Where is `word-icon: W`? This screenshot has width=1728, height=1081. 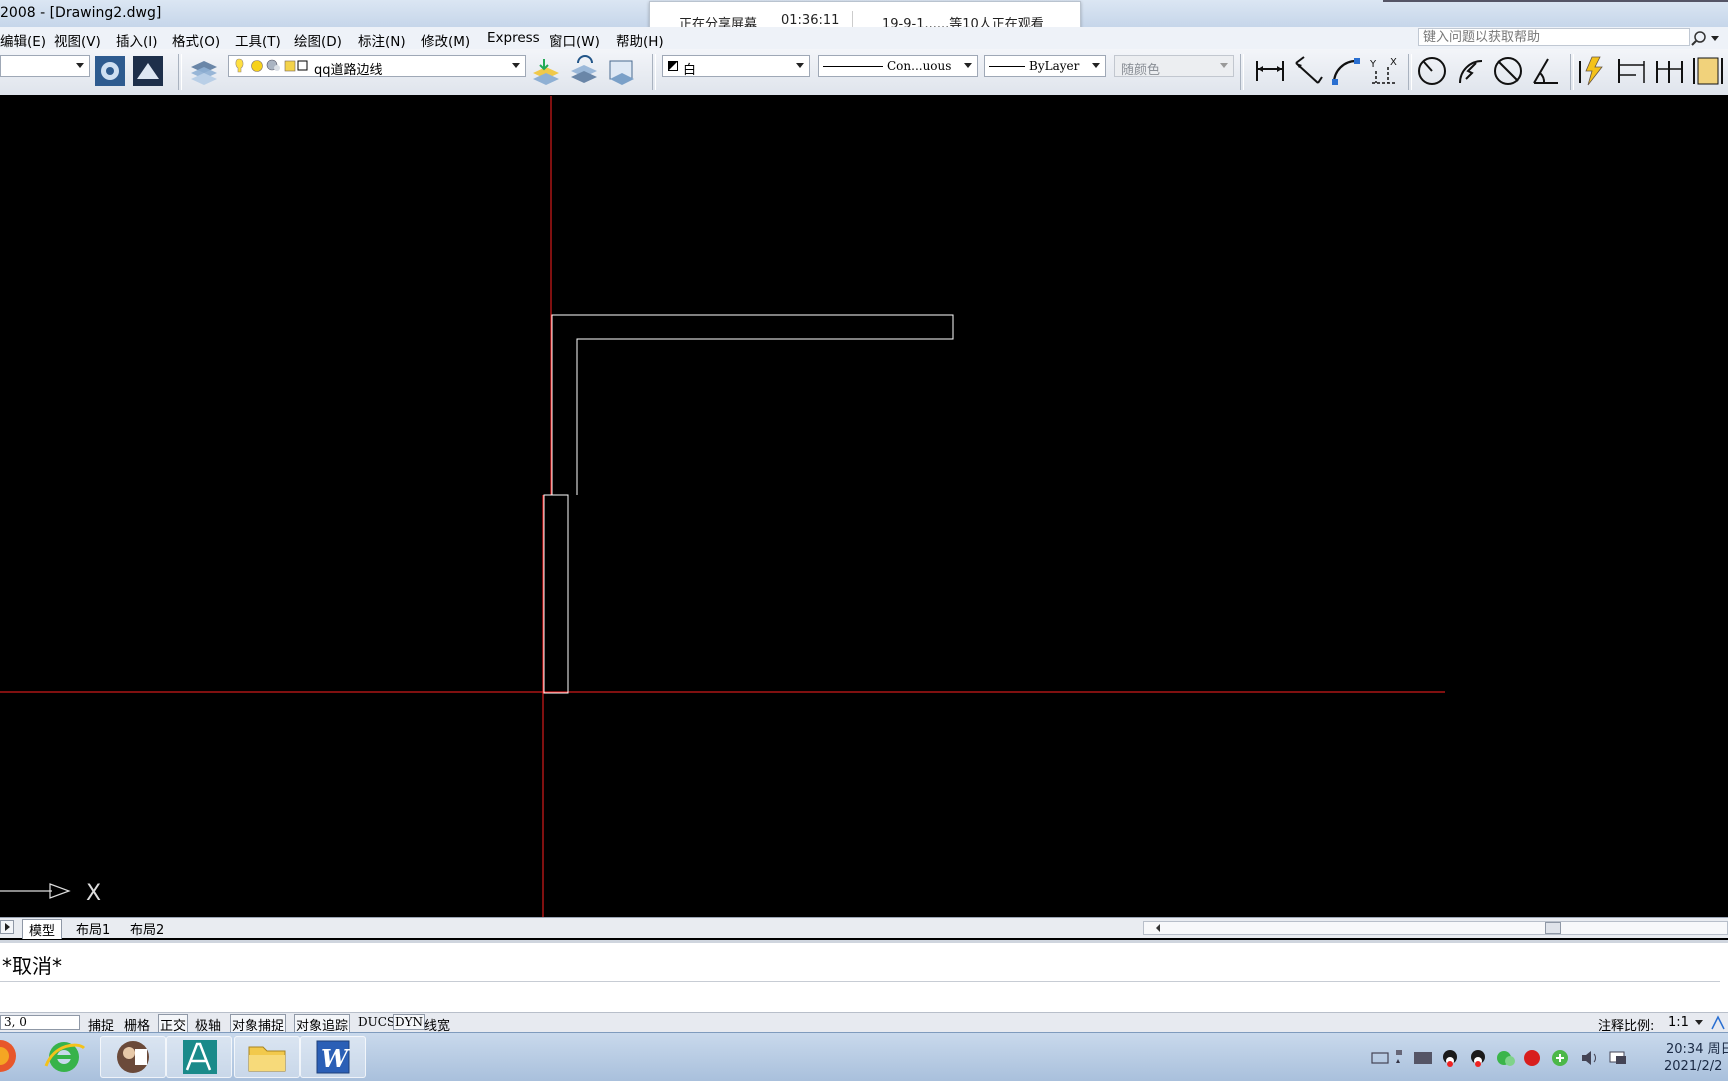
word-icon: W is located at coordinates (333, 1057).